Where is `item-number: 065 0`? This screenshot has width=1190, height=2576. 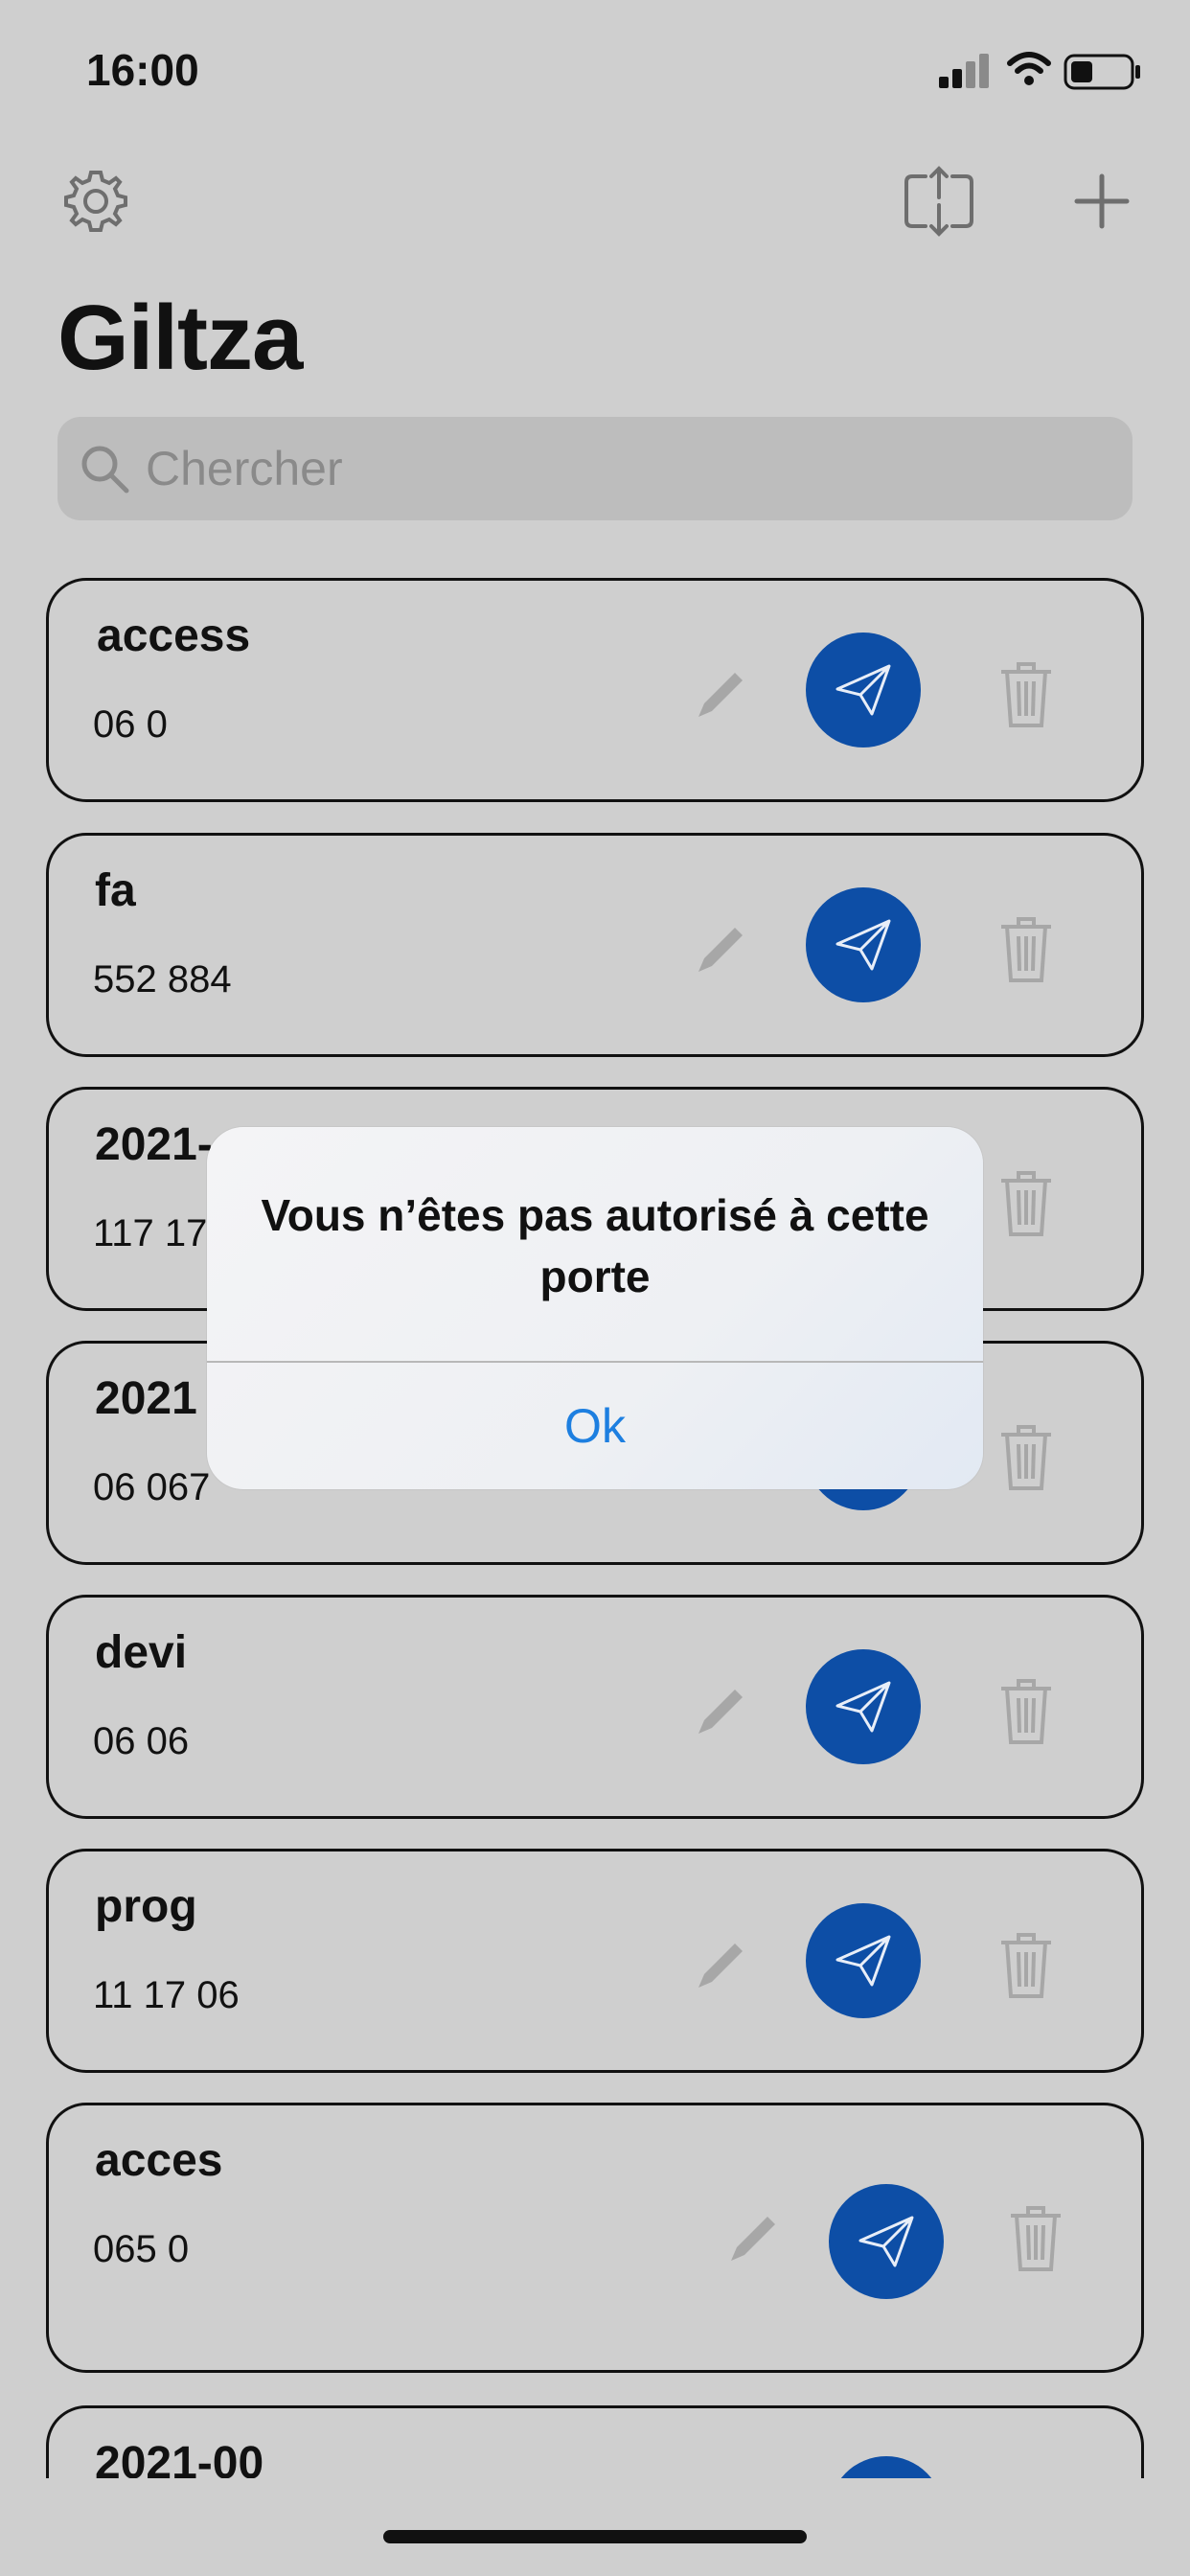 item-number: 065 0 is located at coordinates (141, 2249).